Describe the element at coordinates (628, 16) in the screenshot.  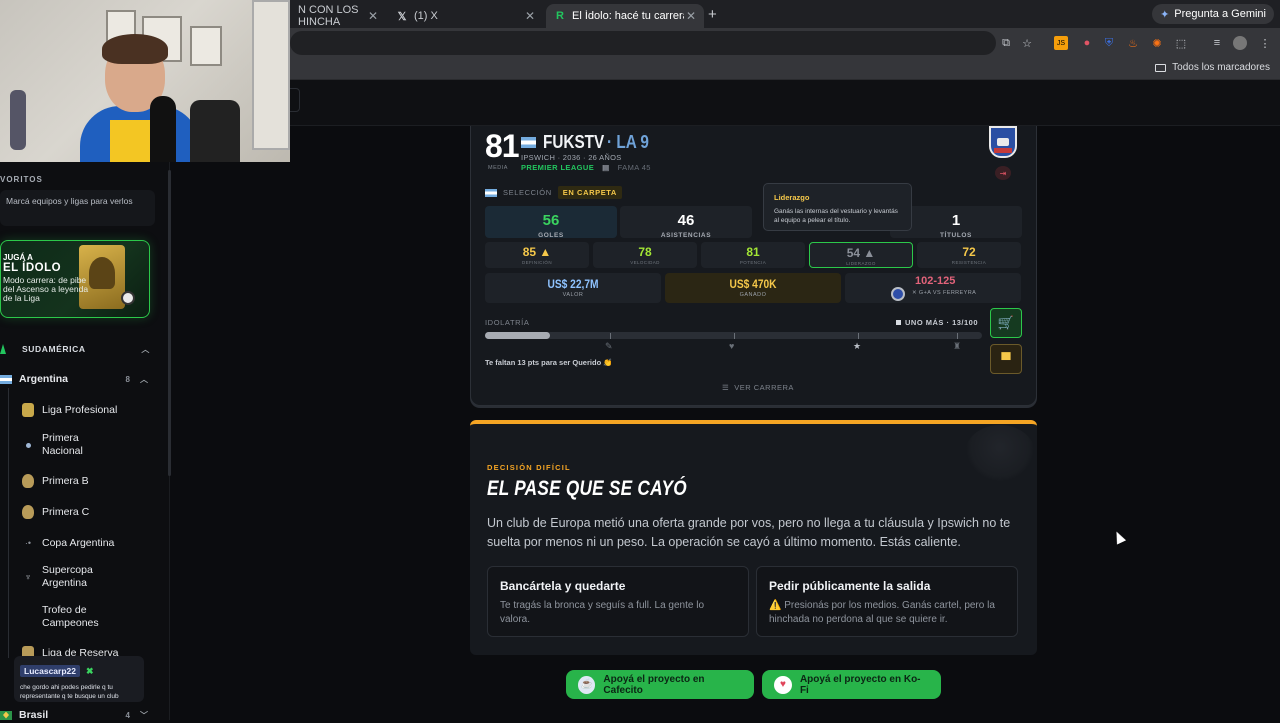
I see `tab-label: El Ídolo: hacé tu carrera en la` at that location.